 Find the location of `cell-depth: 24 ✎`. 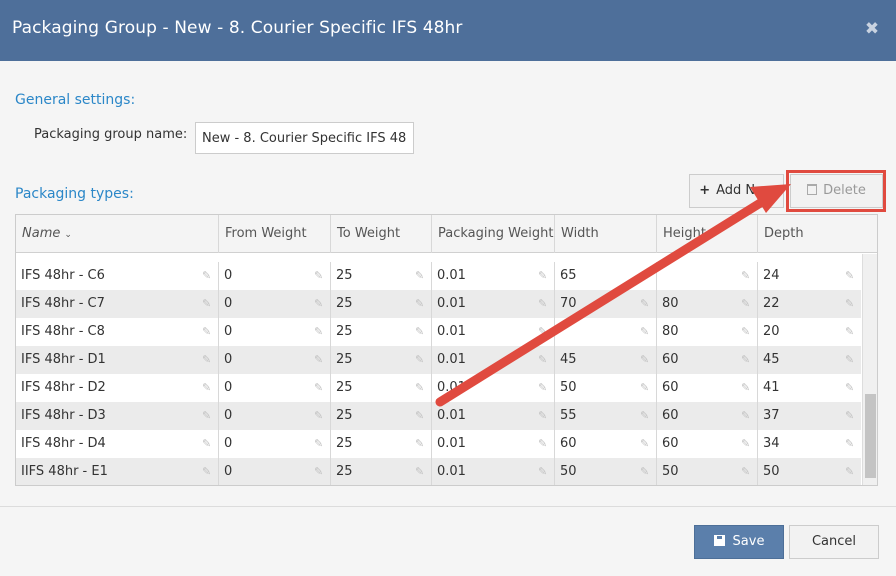

cell-depth: 24 ✎ is located at coordinates (809, 276).